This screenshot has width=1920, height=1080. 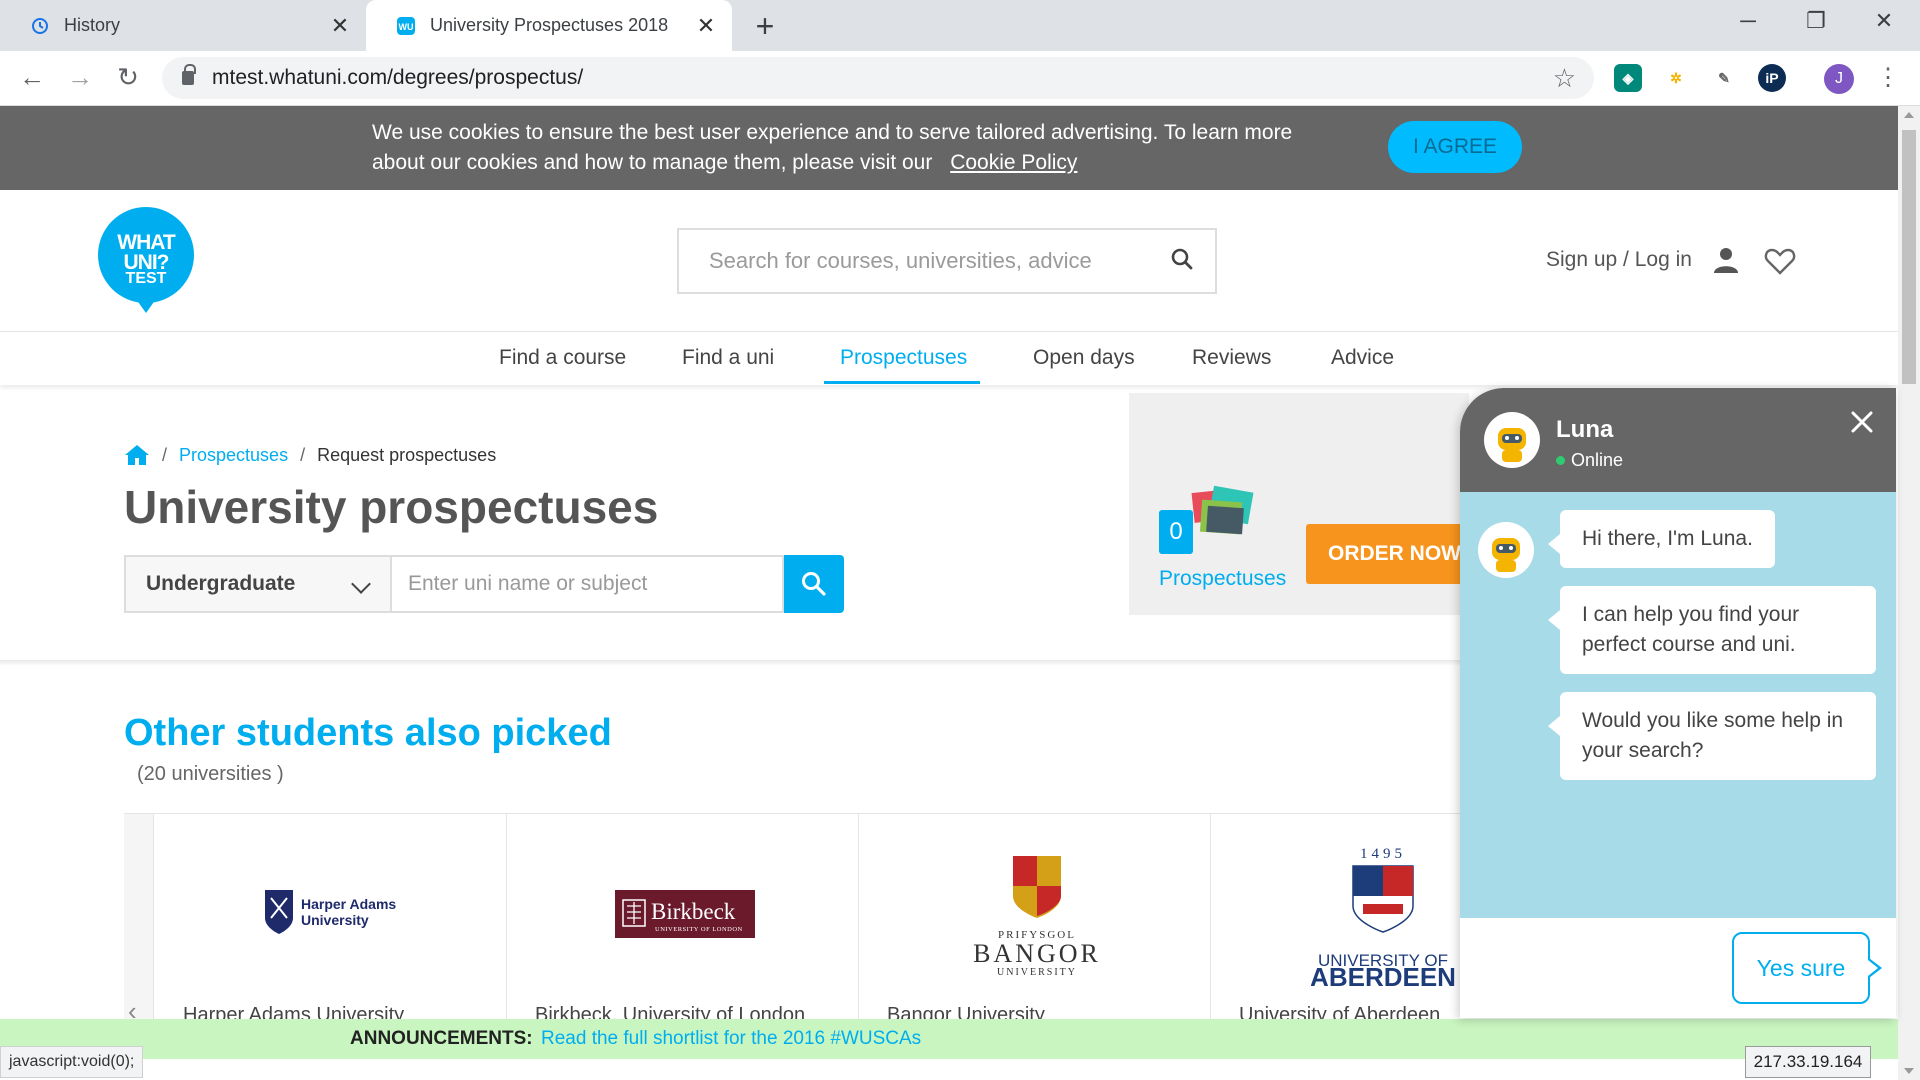 I want to click on nav-open-days: Open days, so click(x=1084, y=358).